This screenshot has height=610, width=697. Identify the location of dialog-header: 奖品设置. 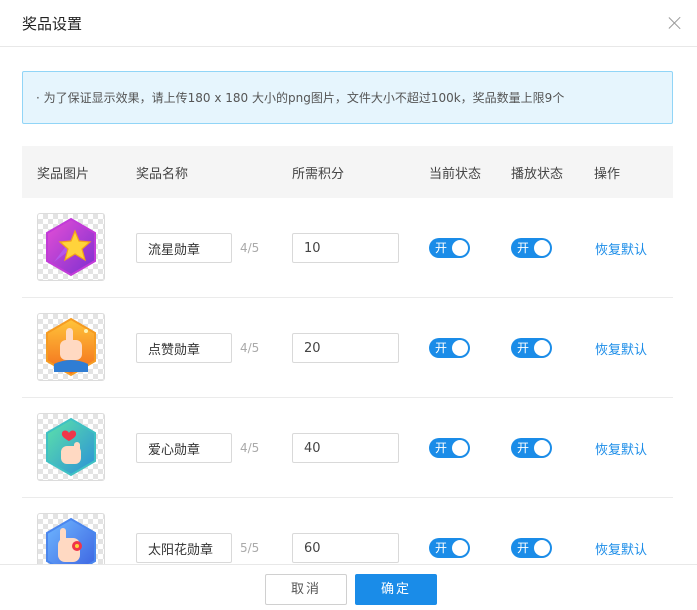
(348, 23).